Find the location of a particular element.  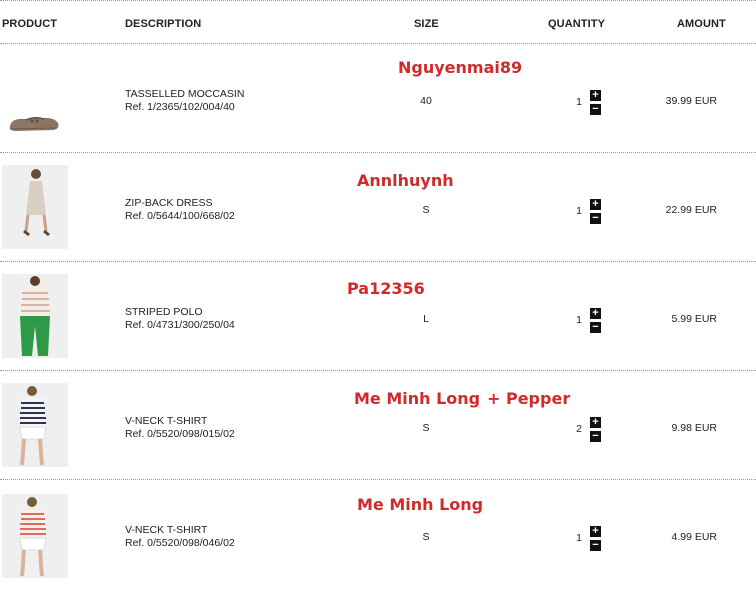

product-image-tshirt-red is located at coordinates (35, 536).